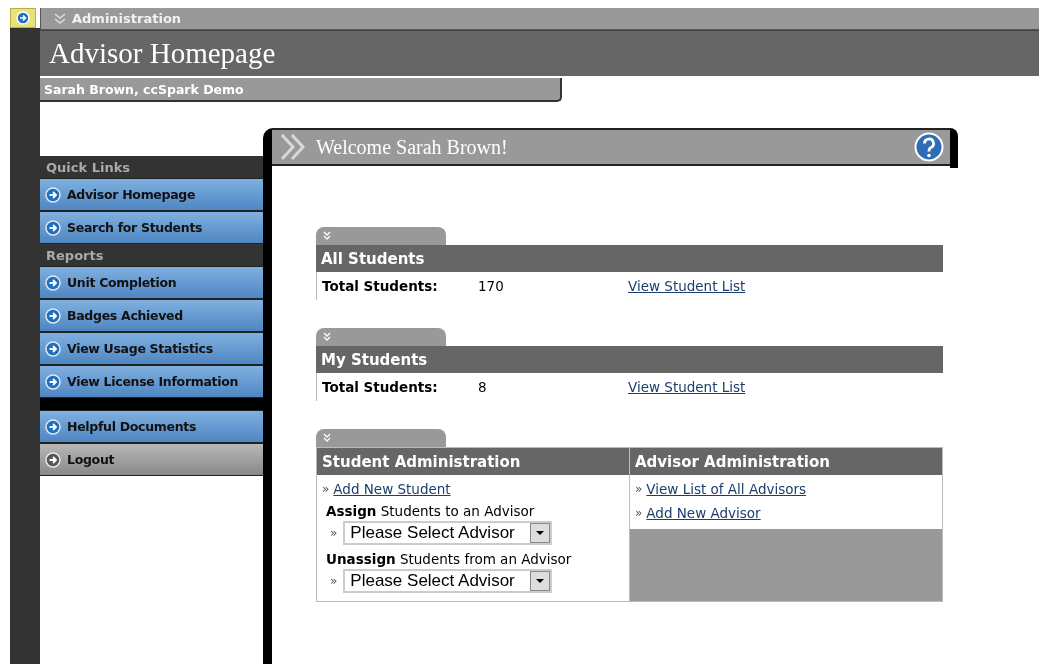 The width and height of the screenshot is (1039, 664). What do you see at coordinates (127, 18) in the screenshot?
I see `administration-label: Administration` at bounding box center [127, 18].